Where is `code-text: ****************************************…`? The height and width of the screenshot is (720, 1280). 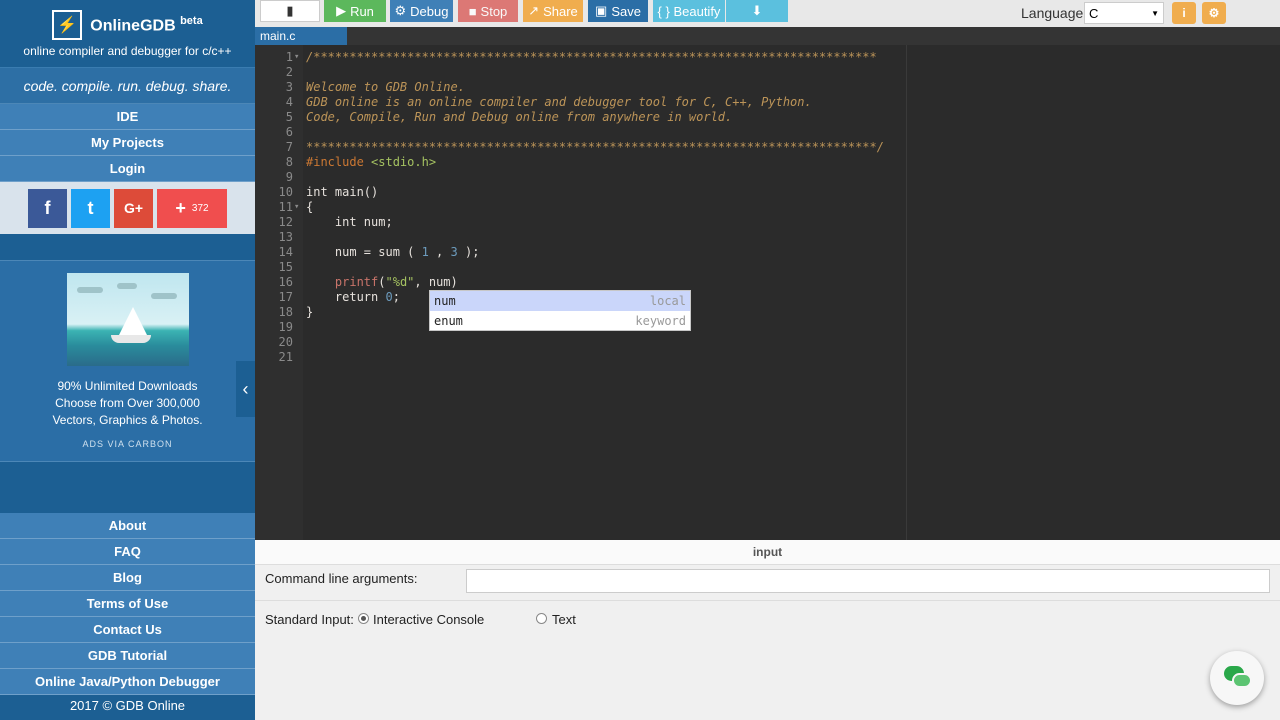 code-text: ****************************************… is located at coordinates (595, 147).